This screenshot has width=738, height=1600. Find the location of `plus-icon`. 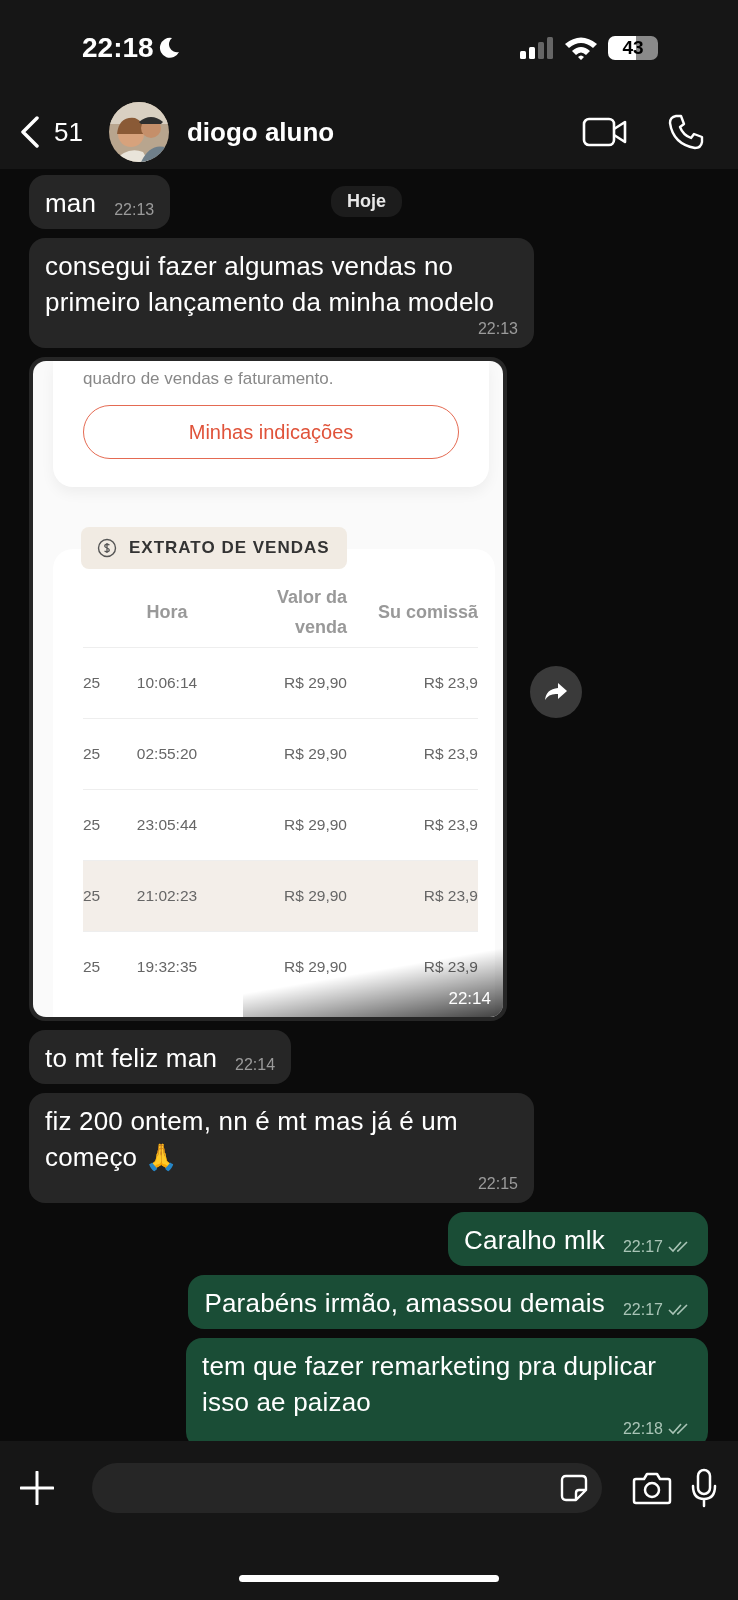

plus-icon is located at coordinates (37, 1488).